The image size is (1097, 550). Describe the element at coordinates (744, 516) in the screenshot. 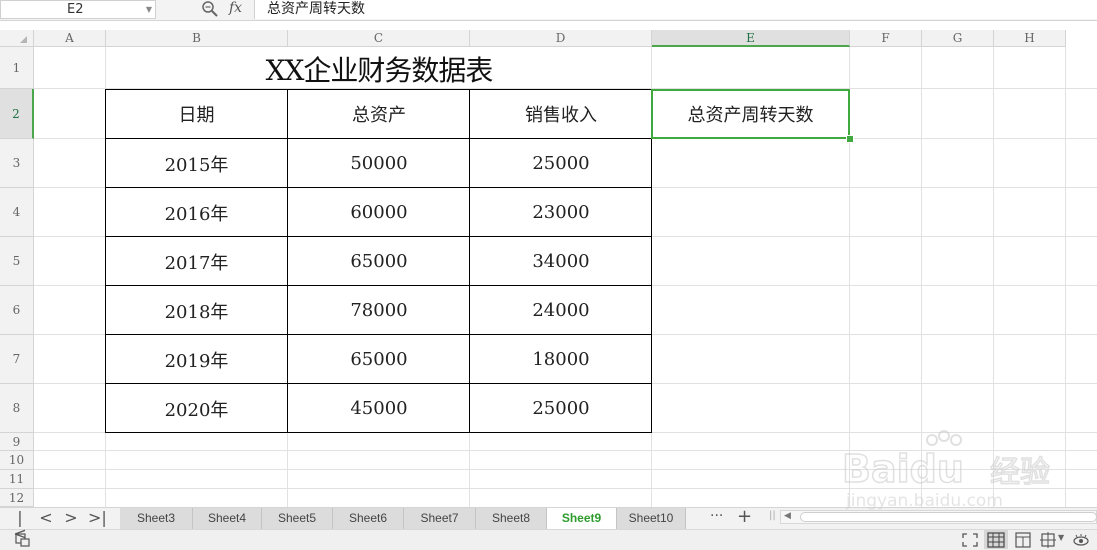

I see `add-sheet-button: +` at that location.